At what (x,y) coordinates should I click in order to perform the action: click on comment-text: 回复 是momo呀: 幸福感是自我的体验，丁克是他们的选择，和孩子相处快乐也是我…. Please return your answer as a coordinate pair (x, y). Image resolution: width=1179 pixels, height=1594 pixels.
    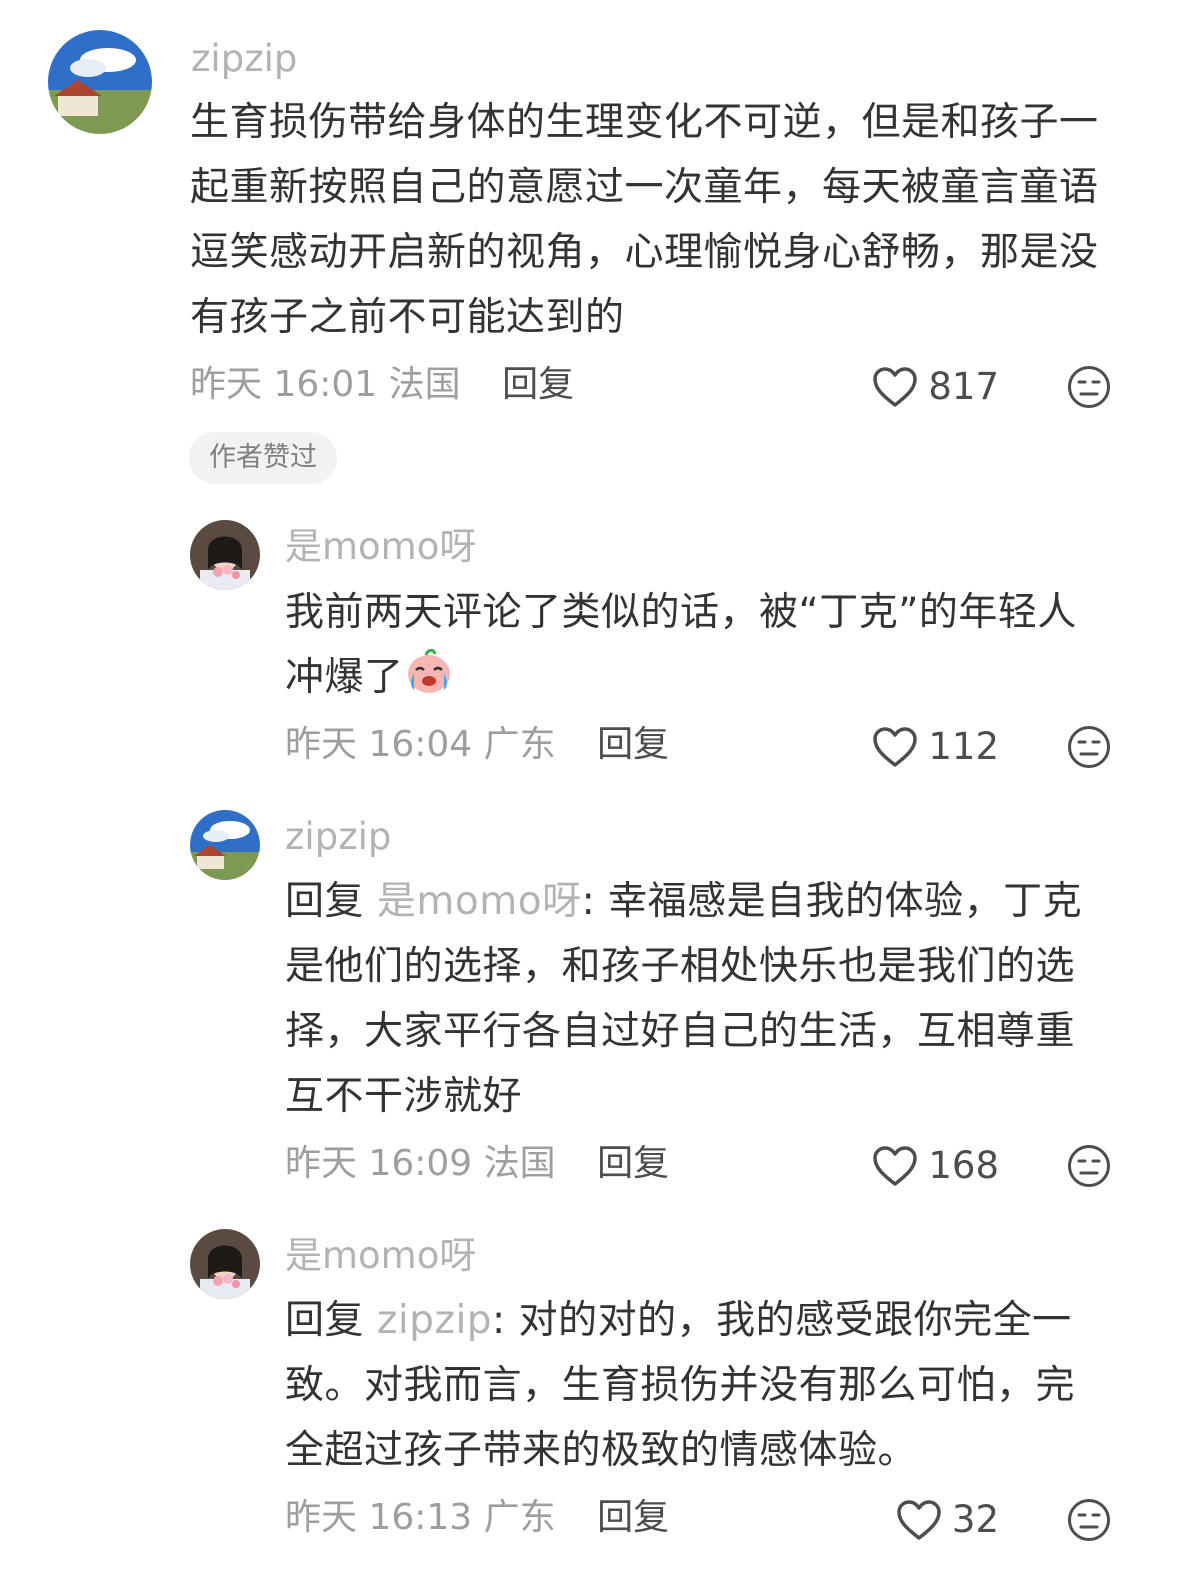
    Looking at the image, I should click on (684, 999).